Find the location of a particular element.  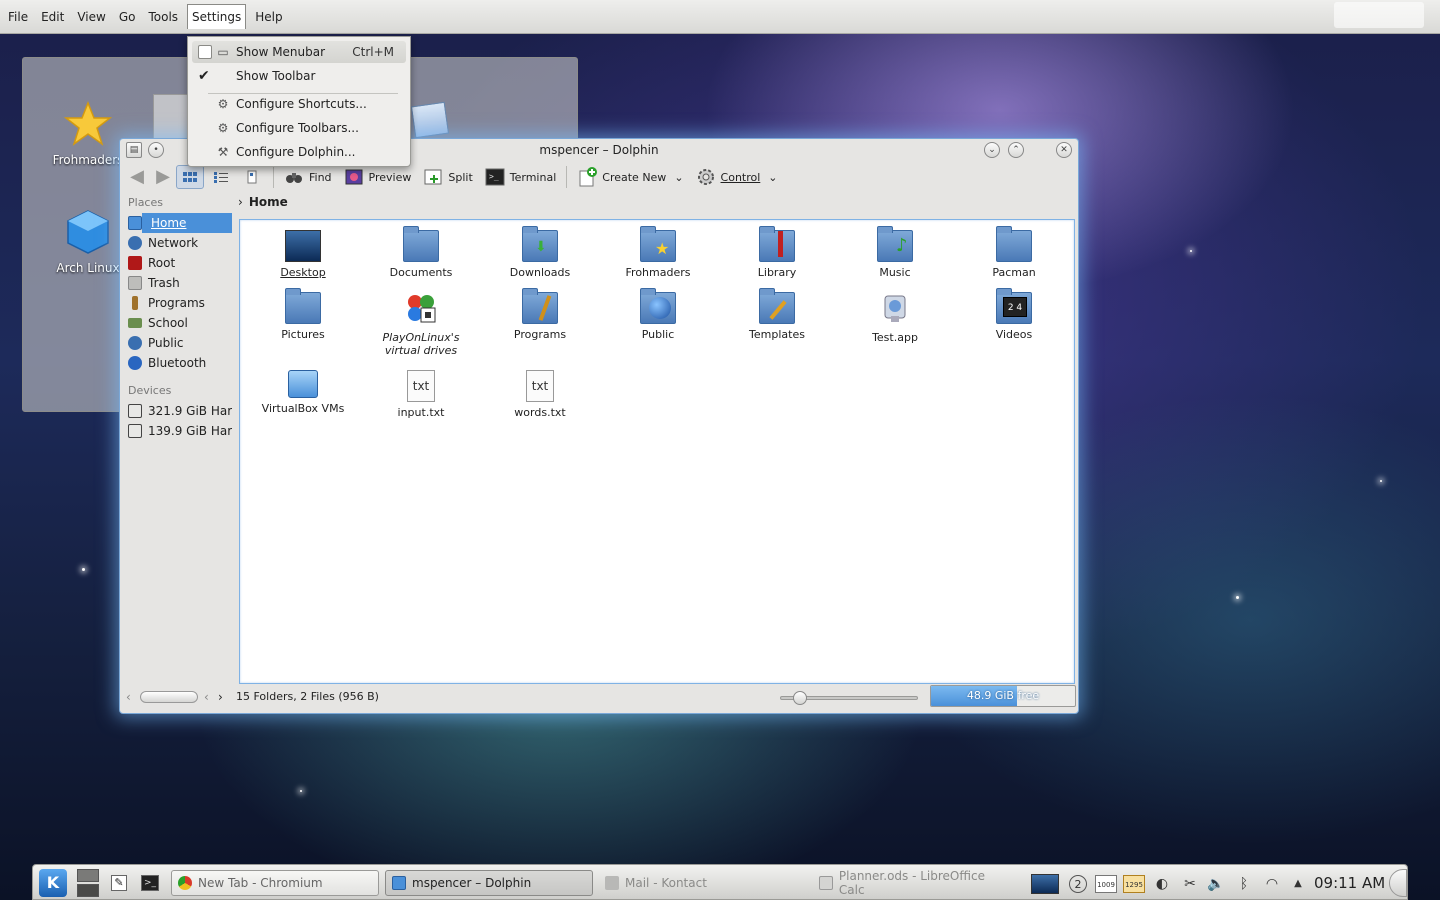

breadcrumb: › Home is located at coordinates (263, 202).